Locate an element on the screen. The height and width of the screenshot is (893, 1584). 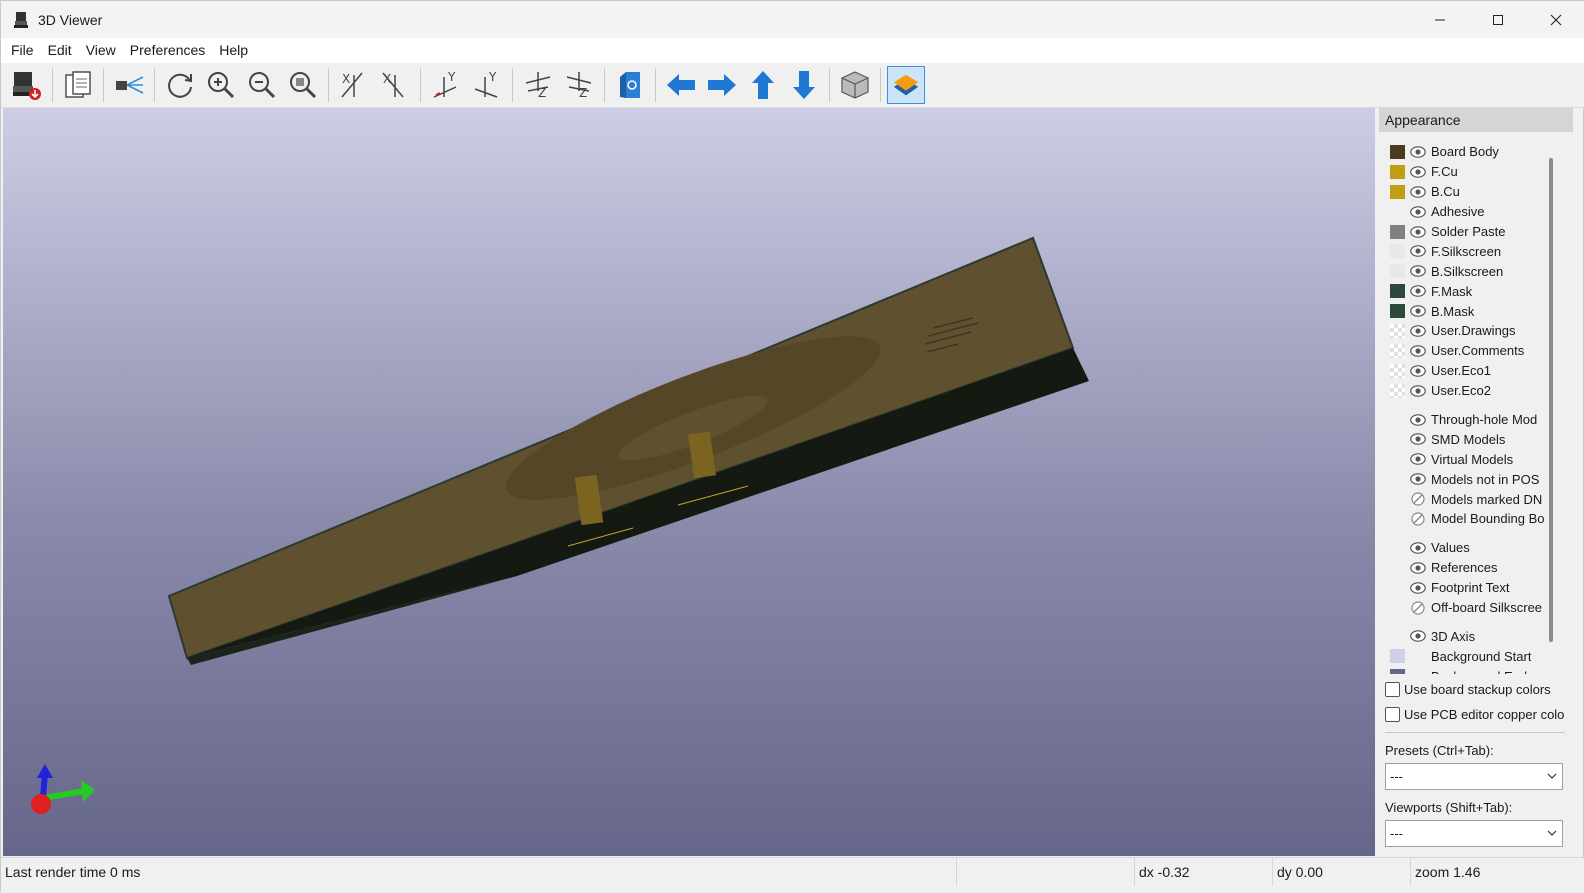
layer-row-smd-models: SMD Models is located at coordinates (1464, 439).